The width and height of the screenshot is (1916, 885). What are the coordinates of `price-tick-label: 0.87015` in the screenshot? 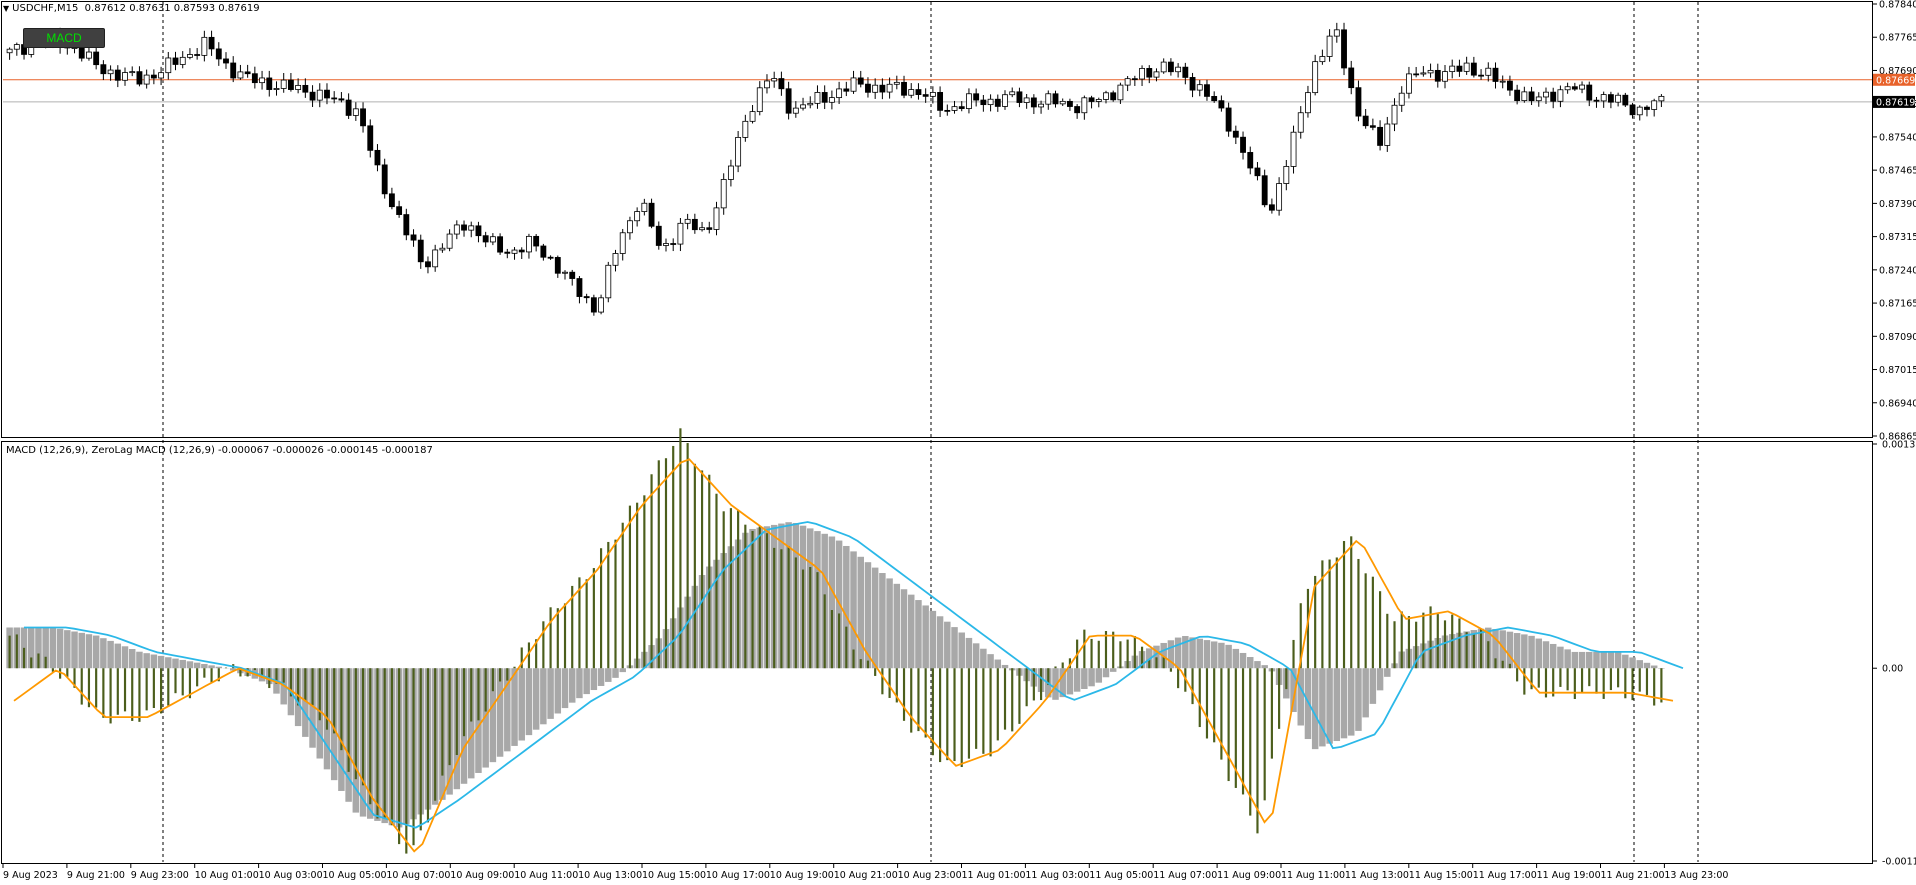 It's located at (1897, 370).